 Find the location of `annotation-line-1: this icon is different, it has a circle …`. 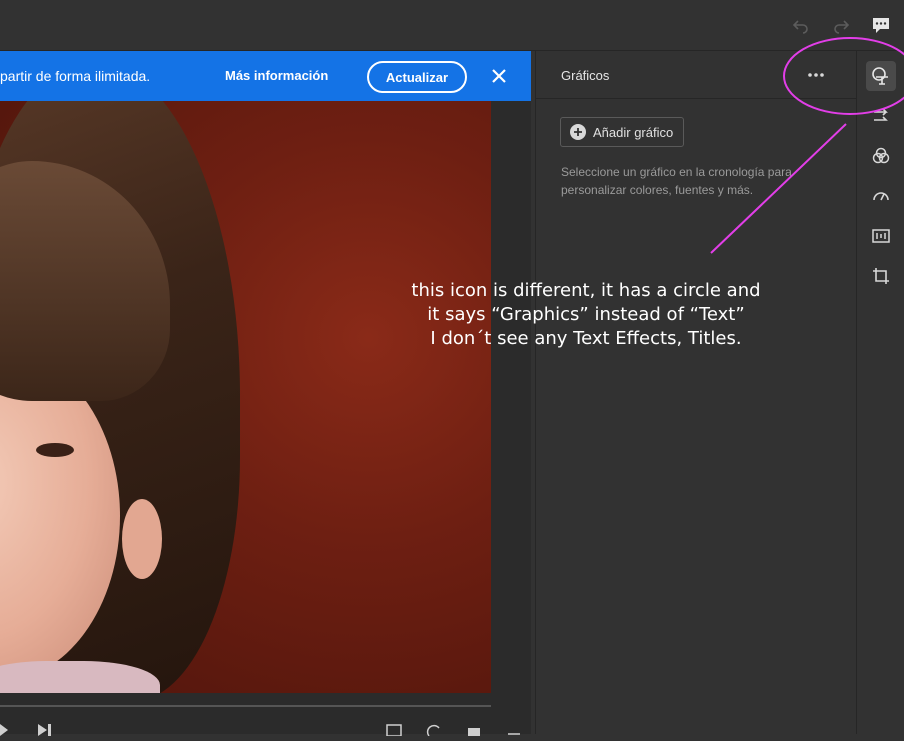

annotation-line-1: this icon is different, it has a circle … is located at coordinates (586, 290).